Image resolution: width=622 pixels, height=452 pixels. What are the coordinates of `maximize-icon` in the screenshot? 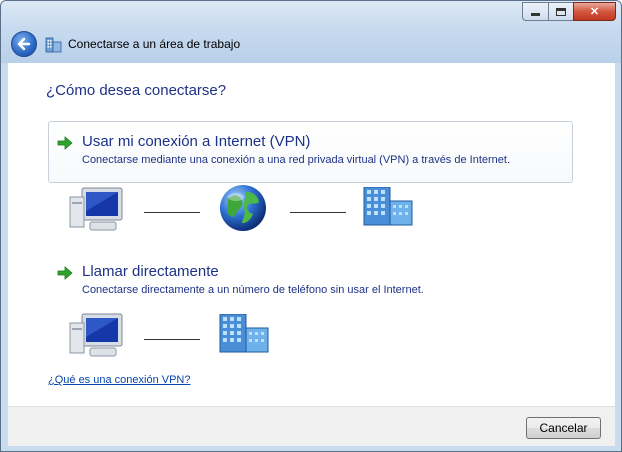 It's located at (561, 11).